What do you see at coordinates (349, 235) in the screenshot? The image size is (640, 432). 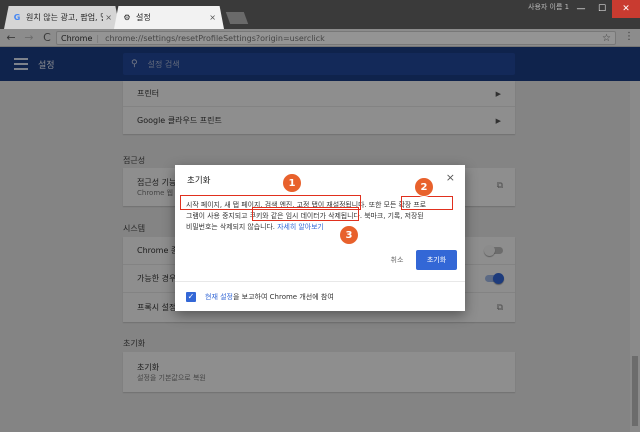 I see `annotation-badge-3: 3` at bounding box center [349, 235].